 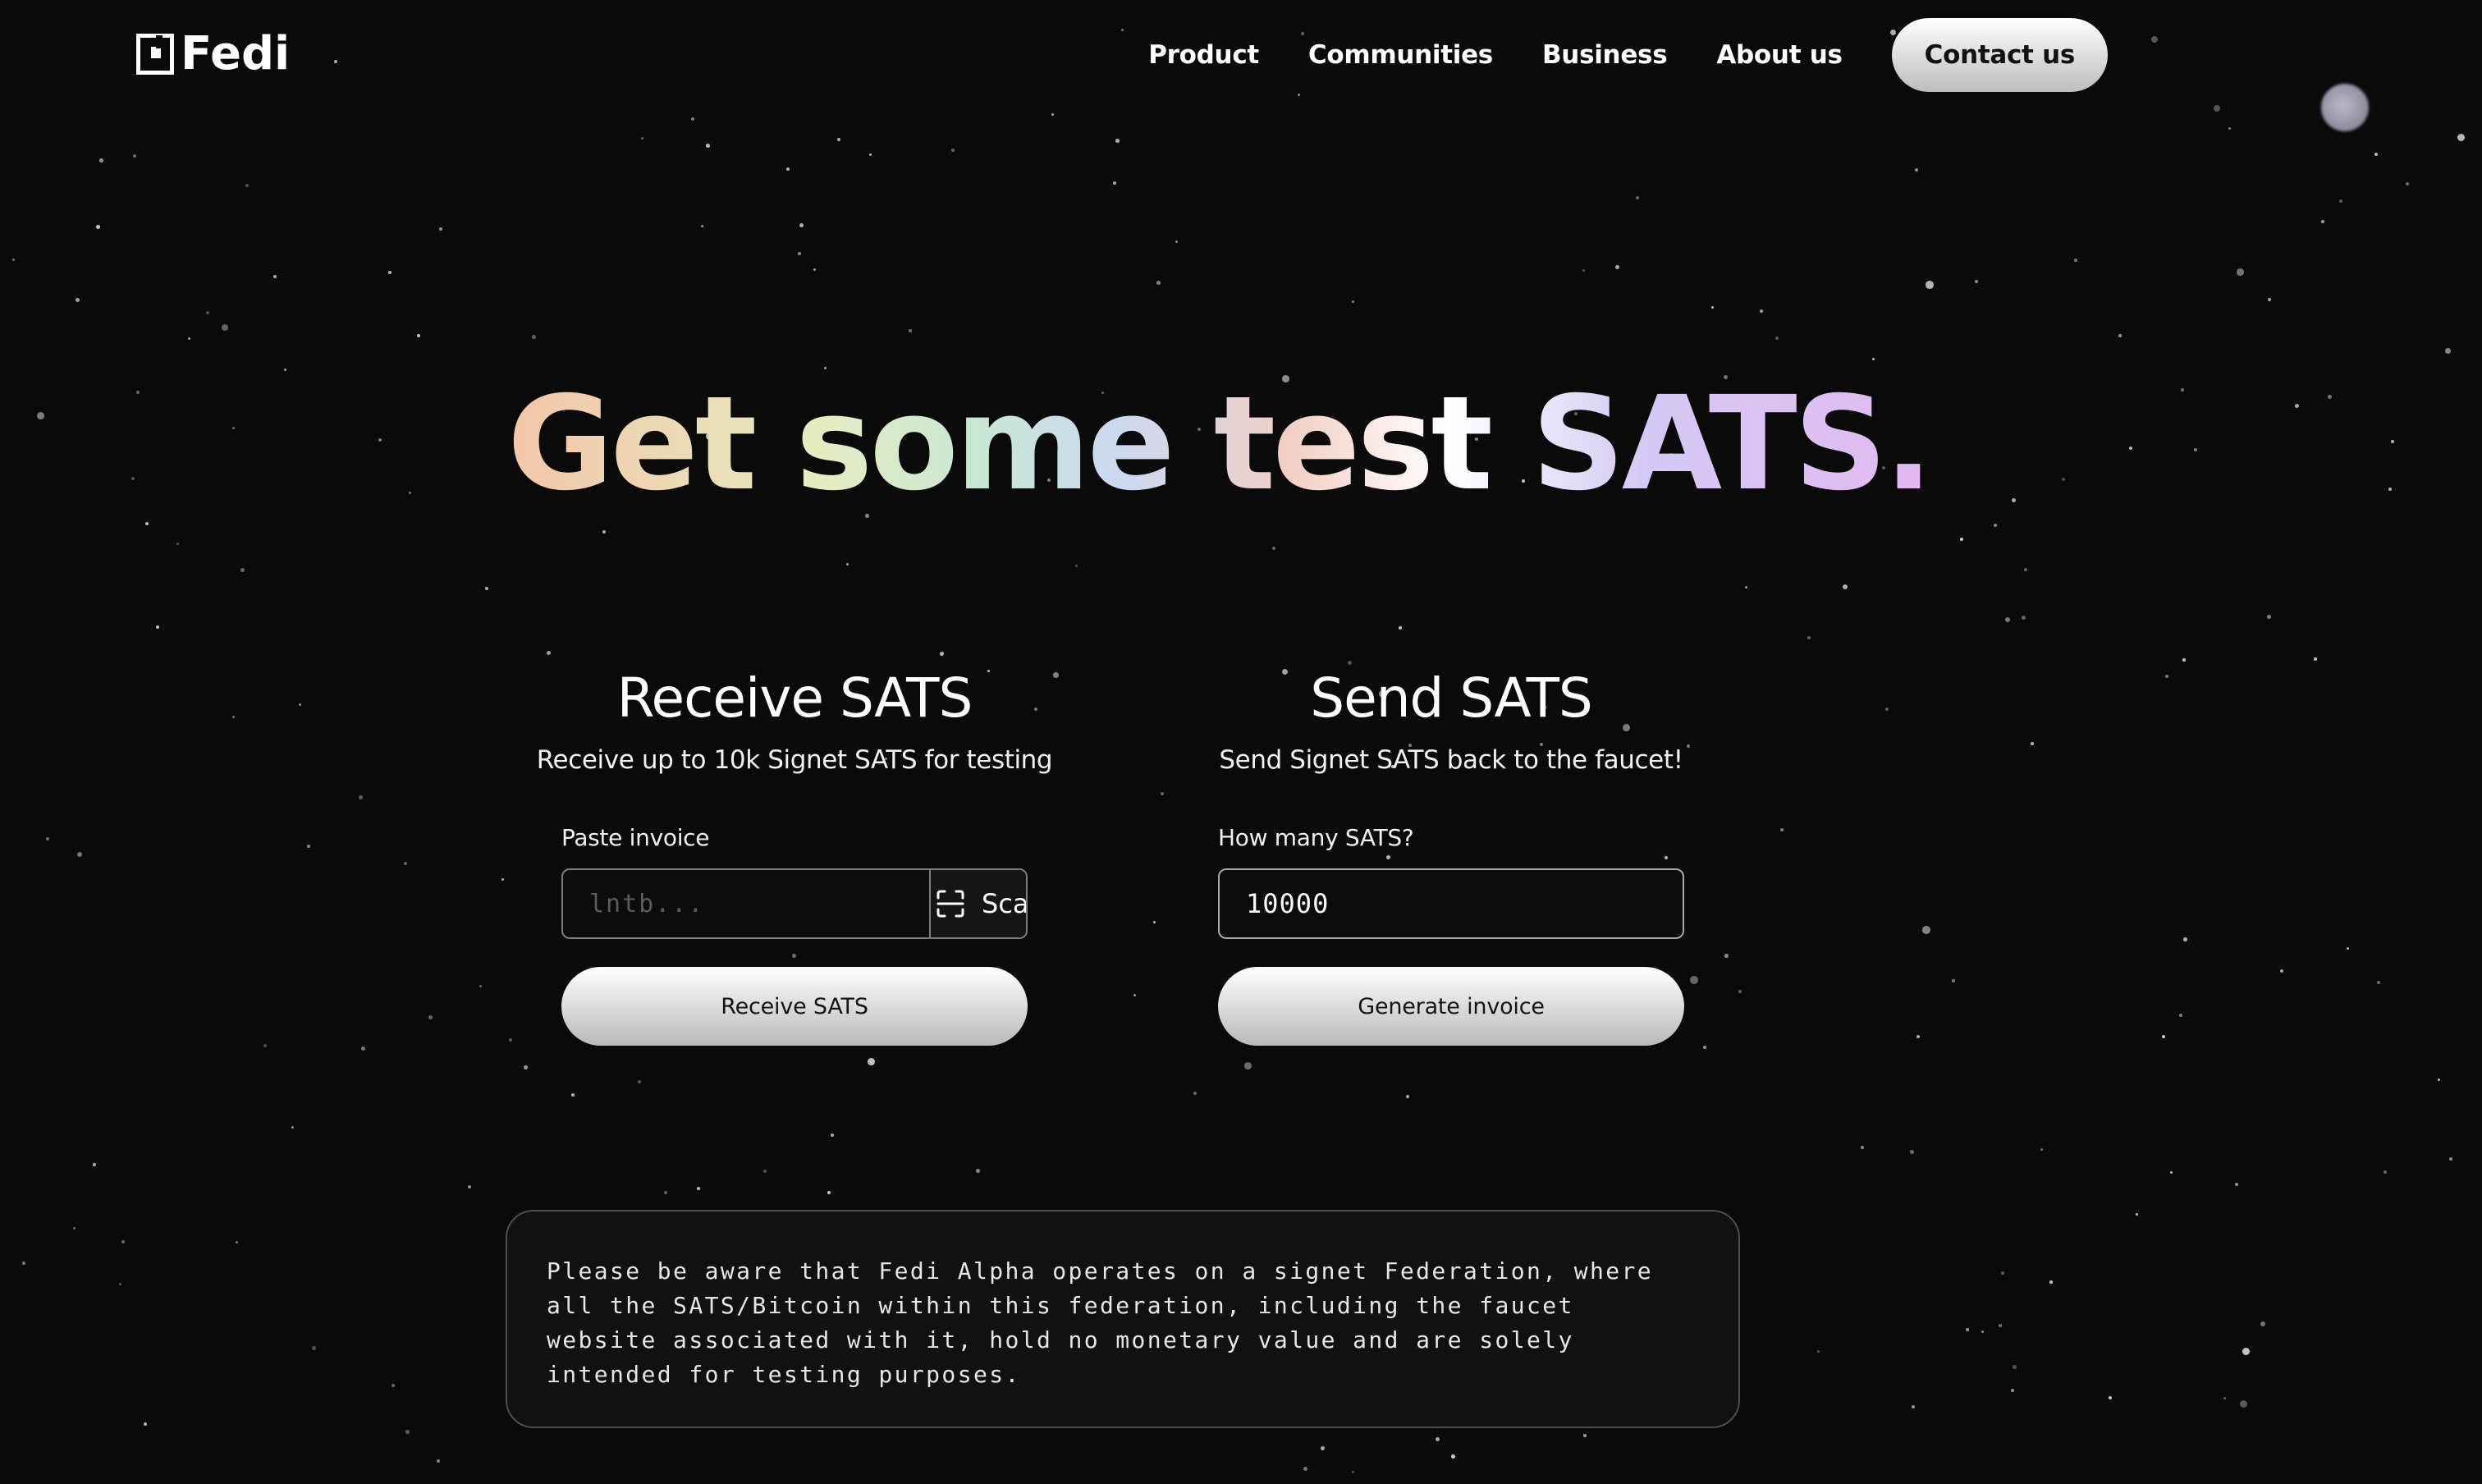 I want to click on scan-button: Scan, so click(x=978, y=903).